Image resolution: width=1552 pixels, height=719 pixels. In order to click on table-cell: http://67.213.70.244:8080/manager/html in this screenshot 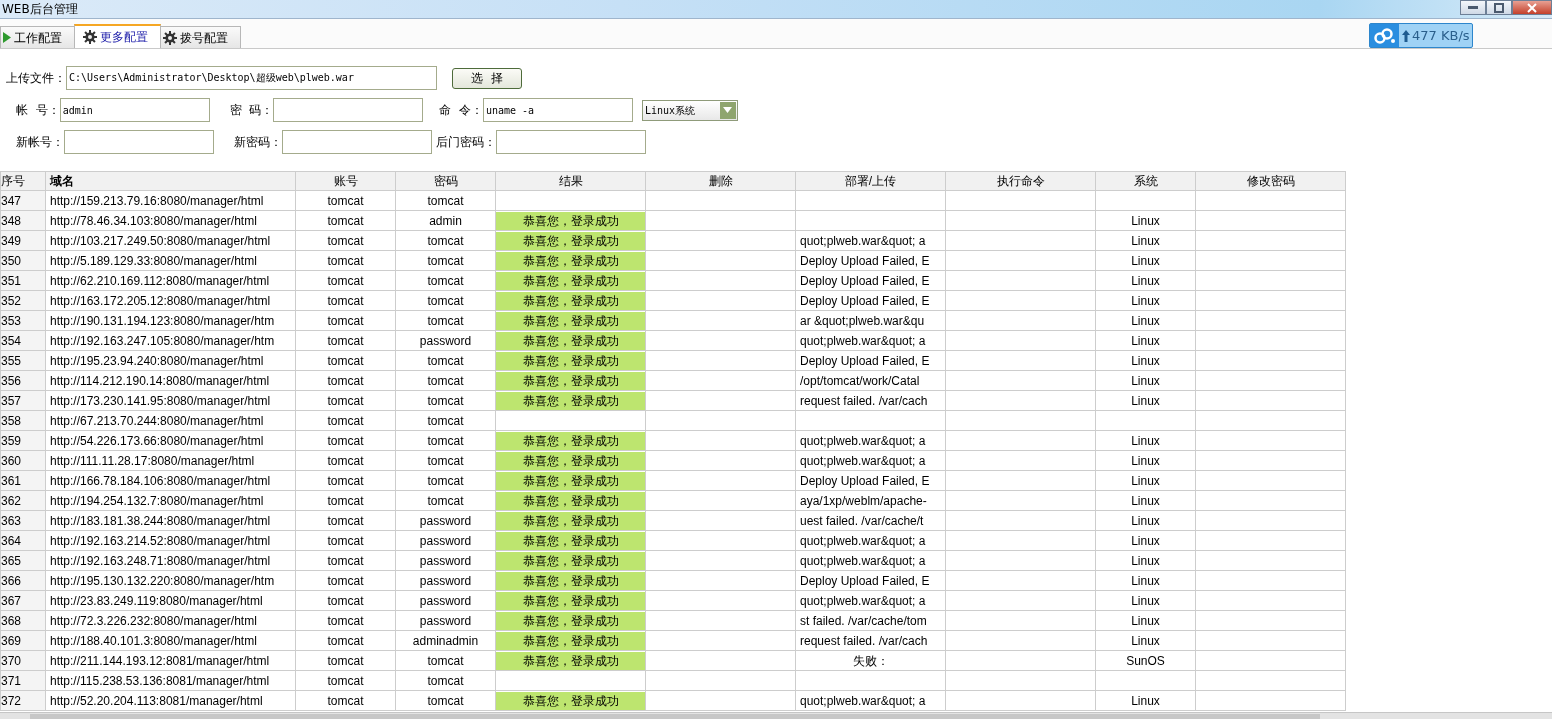, I will do `click(170, 420)`.